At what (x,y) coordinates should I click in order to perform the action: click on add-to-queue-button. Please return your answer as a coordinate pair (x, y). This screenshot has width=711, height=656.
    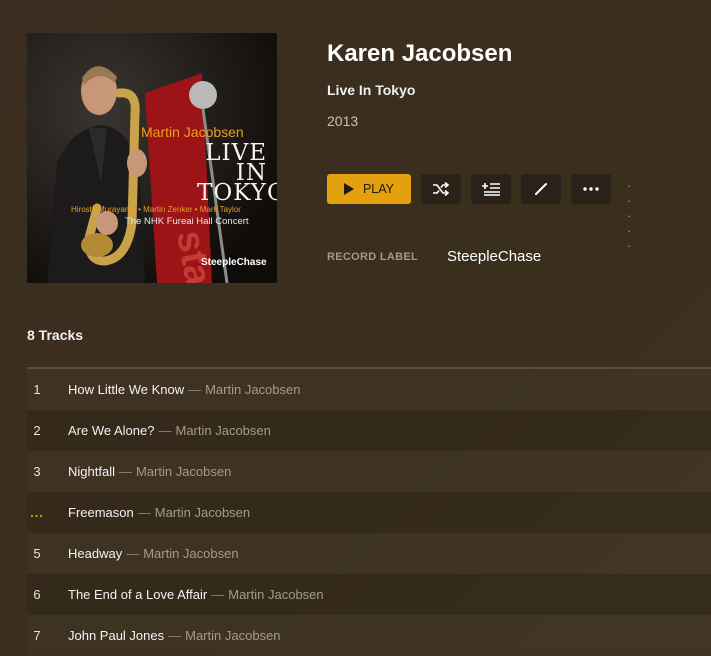
    Looking at the image, I should click on (491, 189).